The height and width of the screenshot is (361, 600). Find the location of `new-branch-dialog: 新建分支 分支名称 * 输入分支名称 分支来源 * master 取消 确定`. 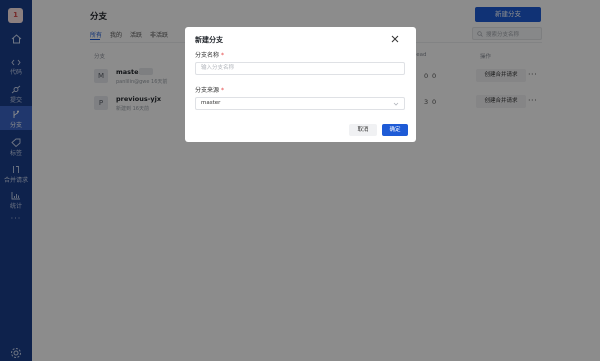

new-branch-dialog: 新建分支 分支名称 * 输入分支名称 分支来源 * master 取消 确定 is located at coordinates (300, 84).